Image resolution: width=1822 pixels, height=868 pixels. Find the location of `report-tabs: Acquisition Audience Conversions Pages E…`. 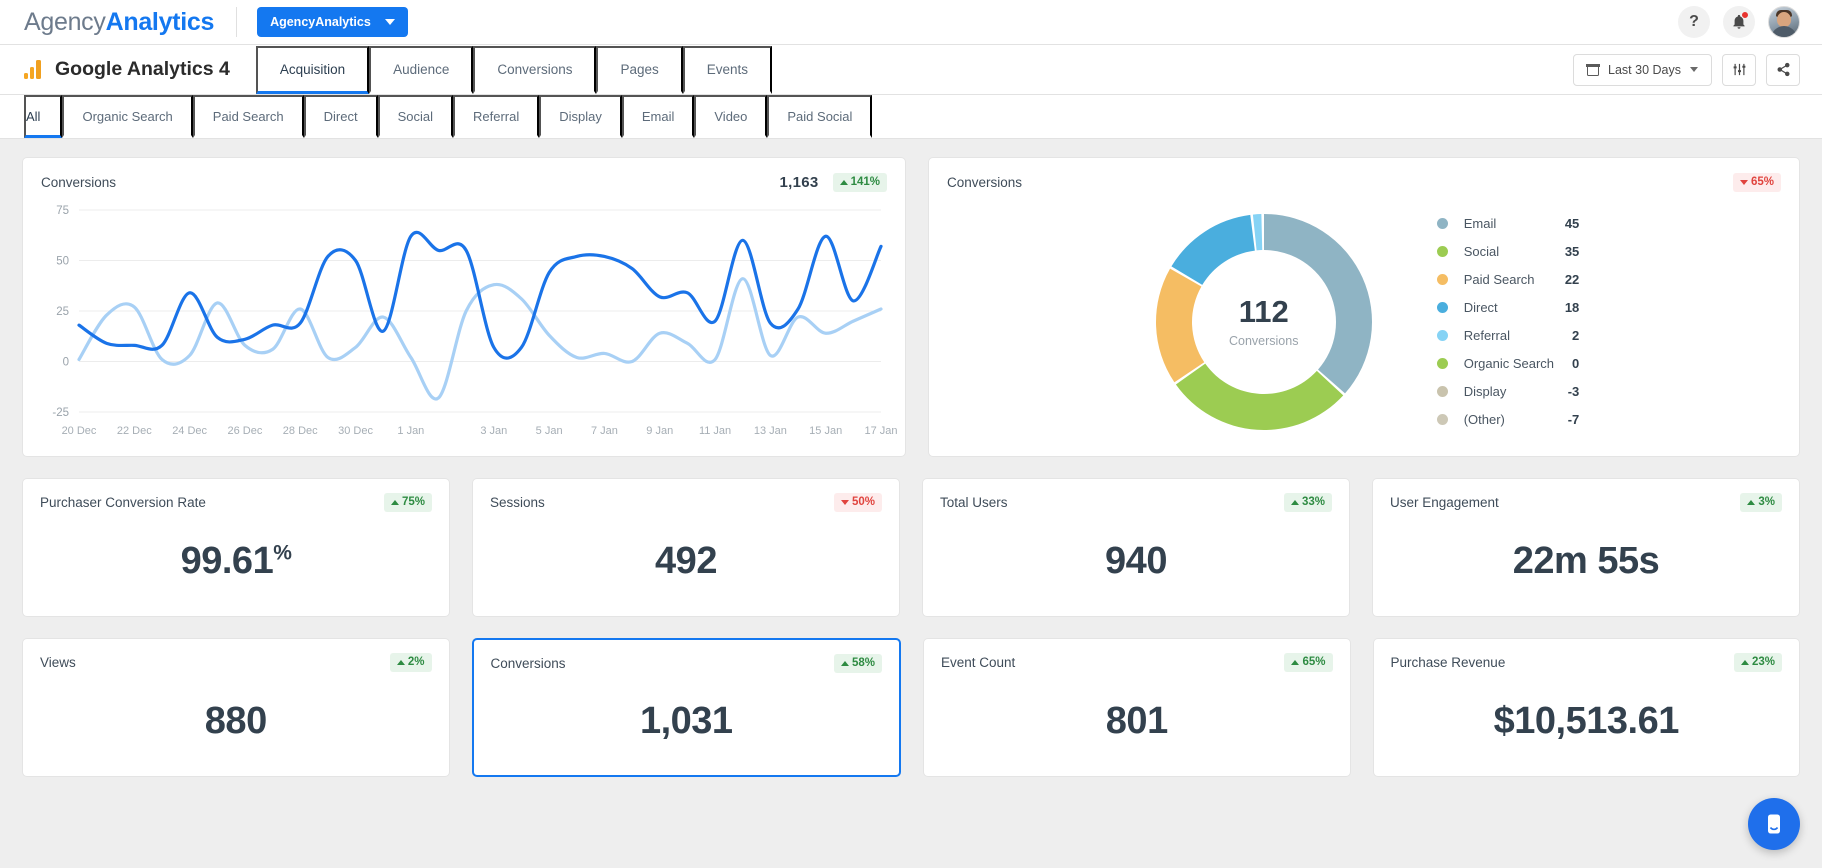

report-tabs: Acquisition Audience Conversions Pages E… is located at coordinates (514, 69).